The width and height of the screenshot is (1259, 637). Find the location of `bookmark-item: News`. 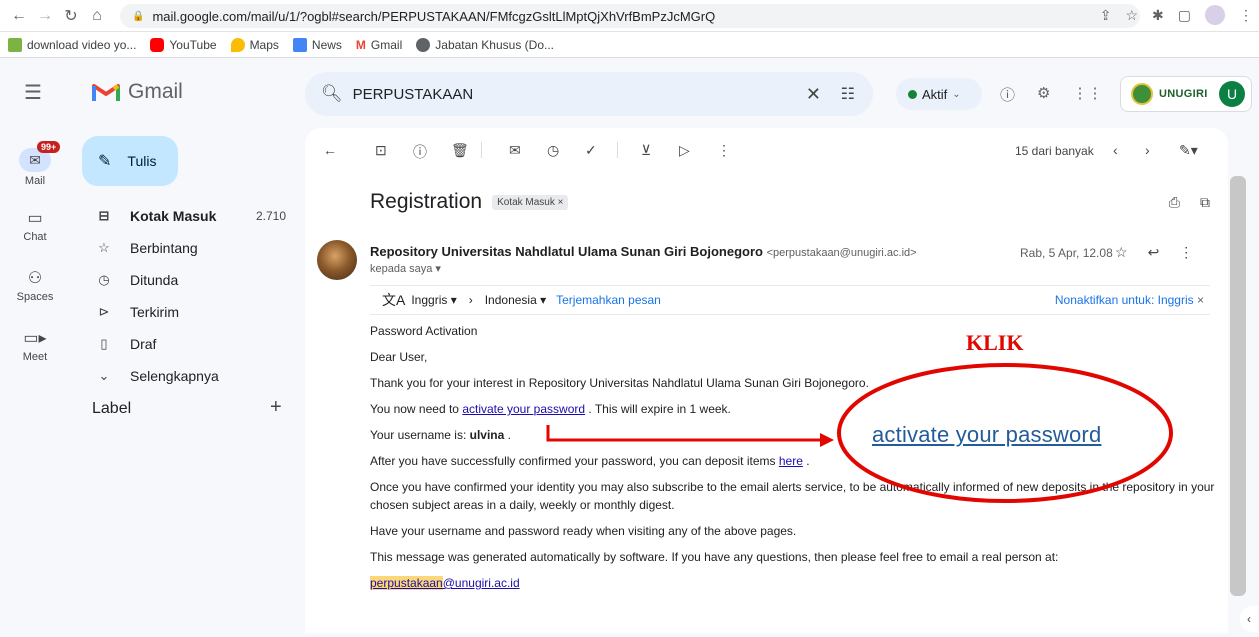

bookmark-item: News is located at coordinates (317, 44).